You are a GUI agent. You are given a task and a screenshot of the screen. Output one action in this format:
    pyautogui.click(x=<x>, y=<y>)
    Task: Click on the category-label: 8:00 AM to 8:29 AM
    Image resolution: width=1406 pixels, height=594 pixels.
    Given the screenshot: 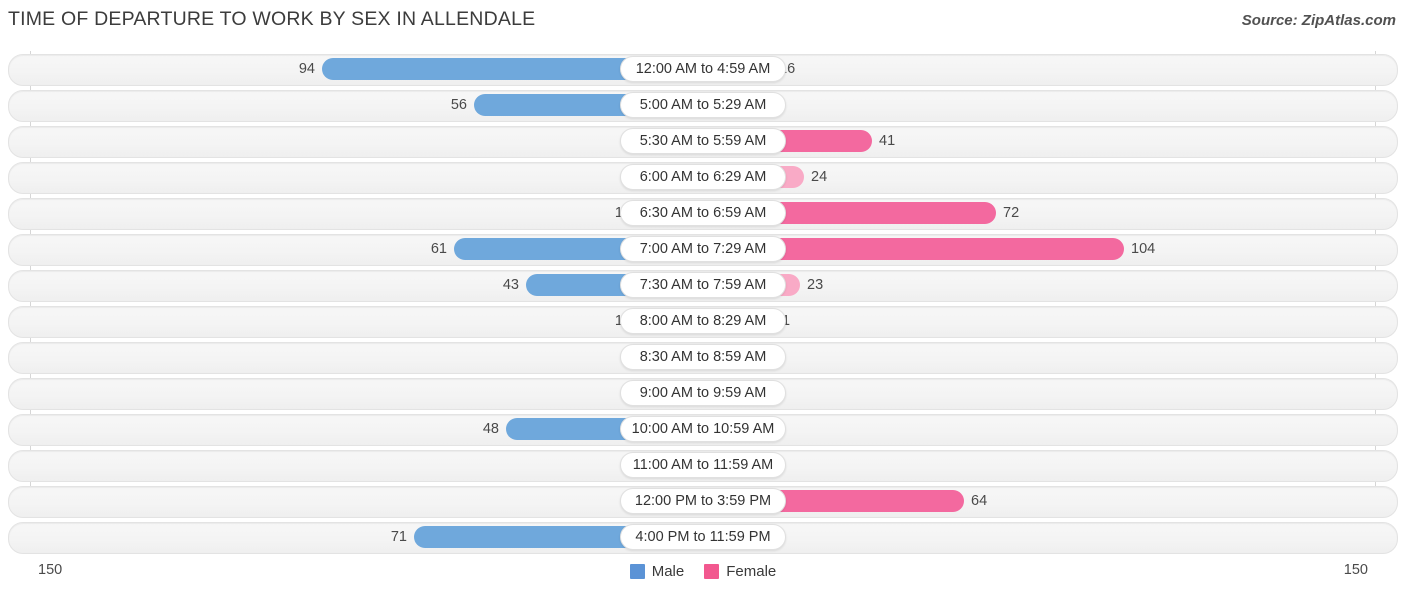 What is the action you would take?
    pyautogui.click(x=703, y=321)
    